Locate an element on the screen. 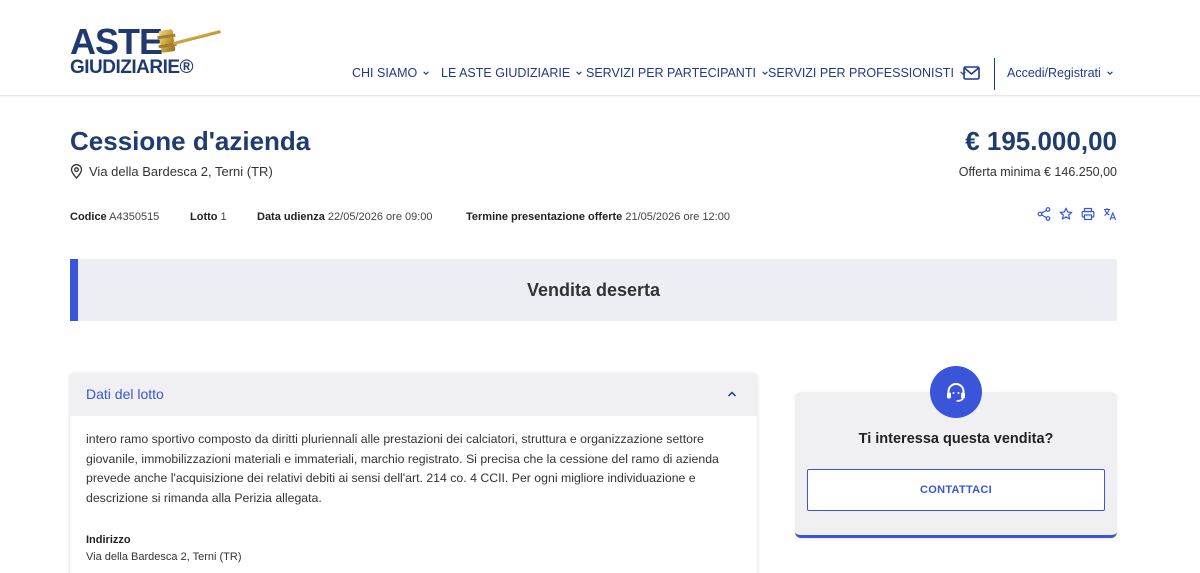 Image resolution: width=1200 pixels, height=573 pixels. listing-address: Via della Bardesca 2, Terni (TR) is located at coordinates (171, 171).